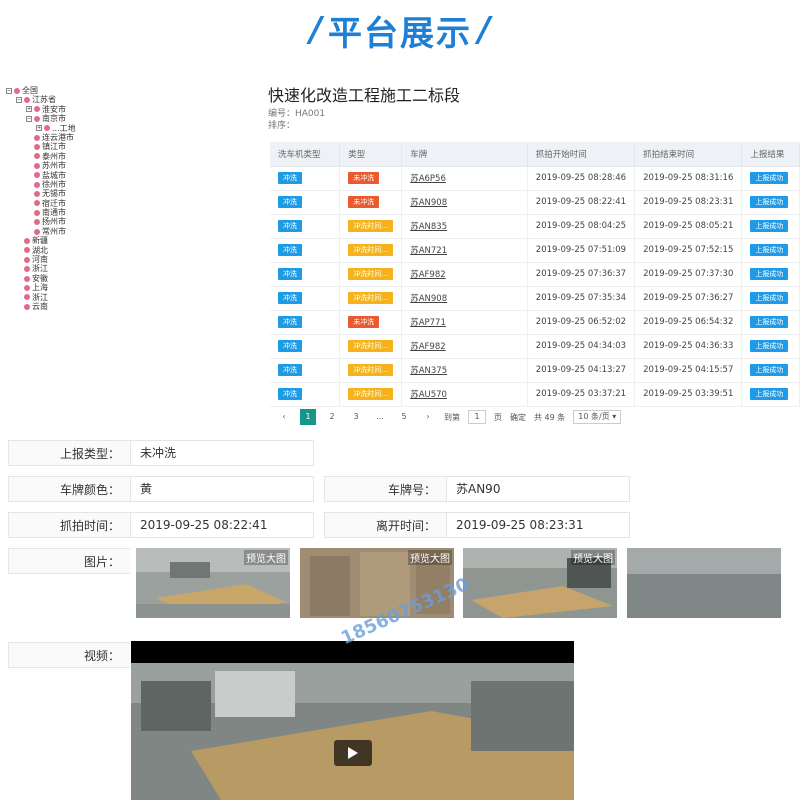 The image size is (800, 800). I want to click on tree-node: − 南京市, so click(81, 118).